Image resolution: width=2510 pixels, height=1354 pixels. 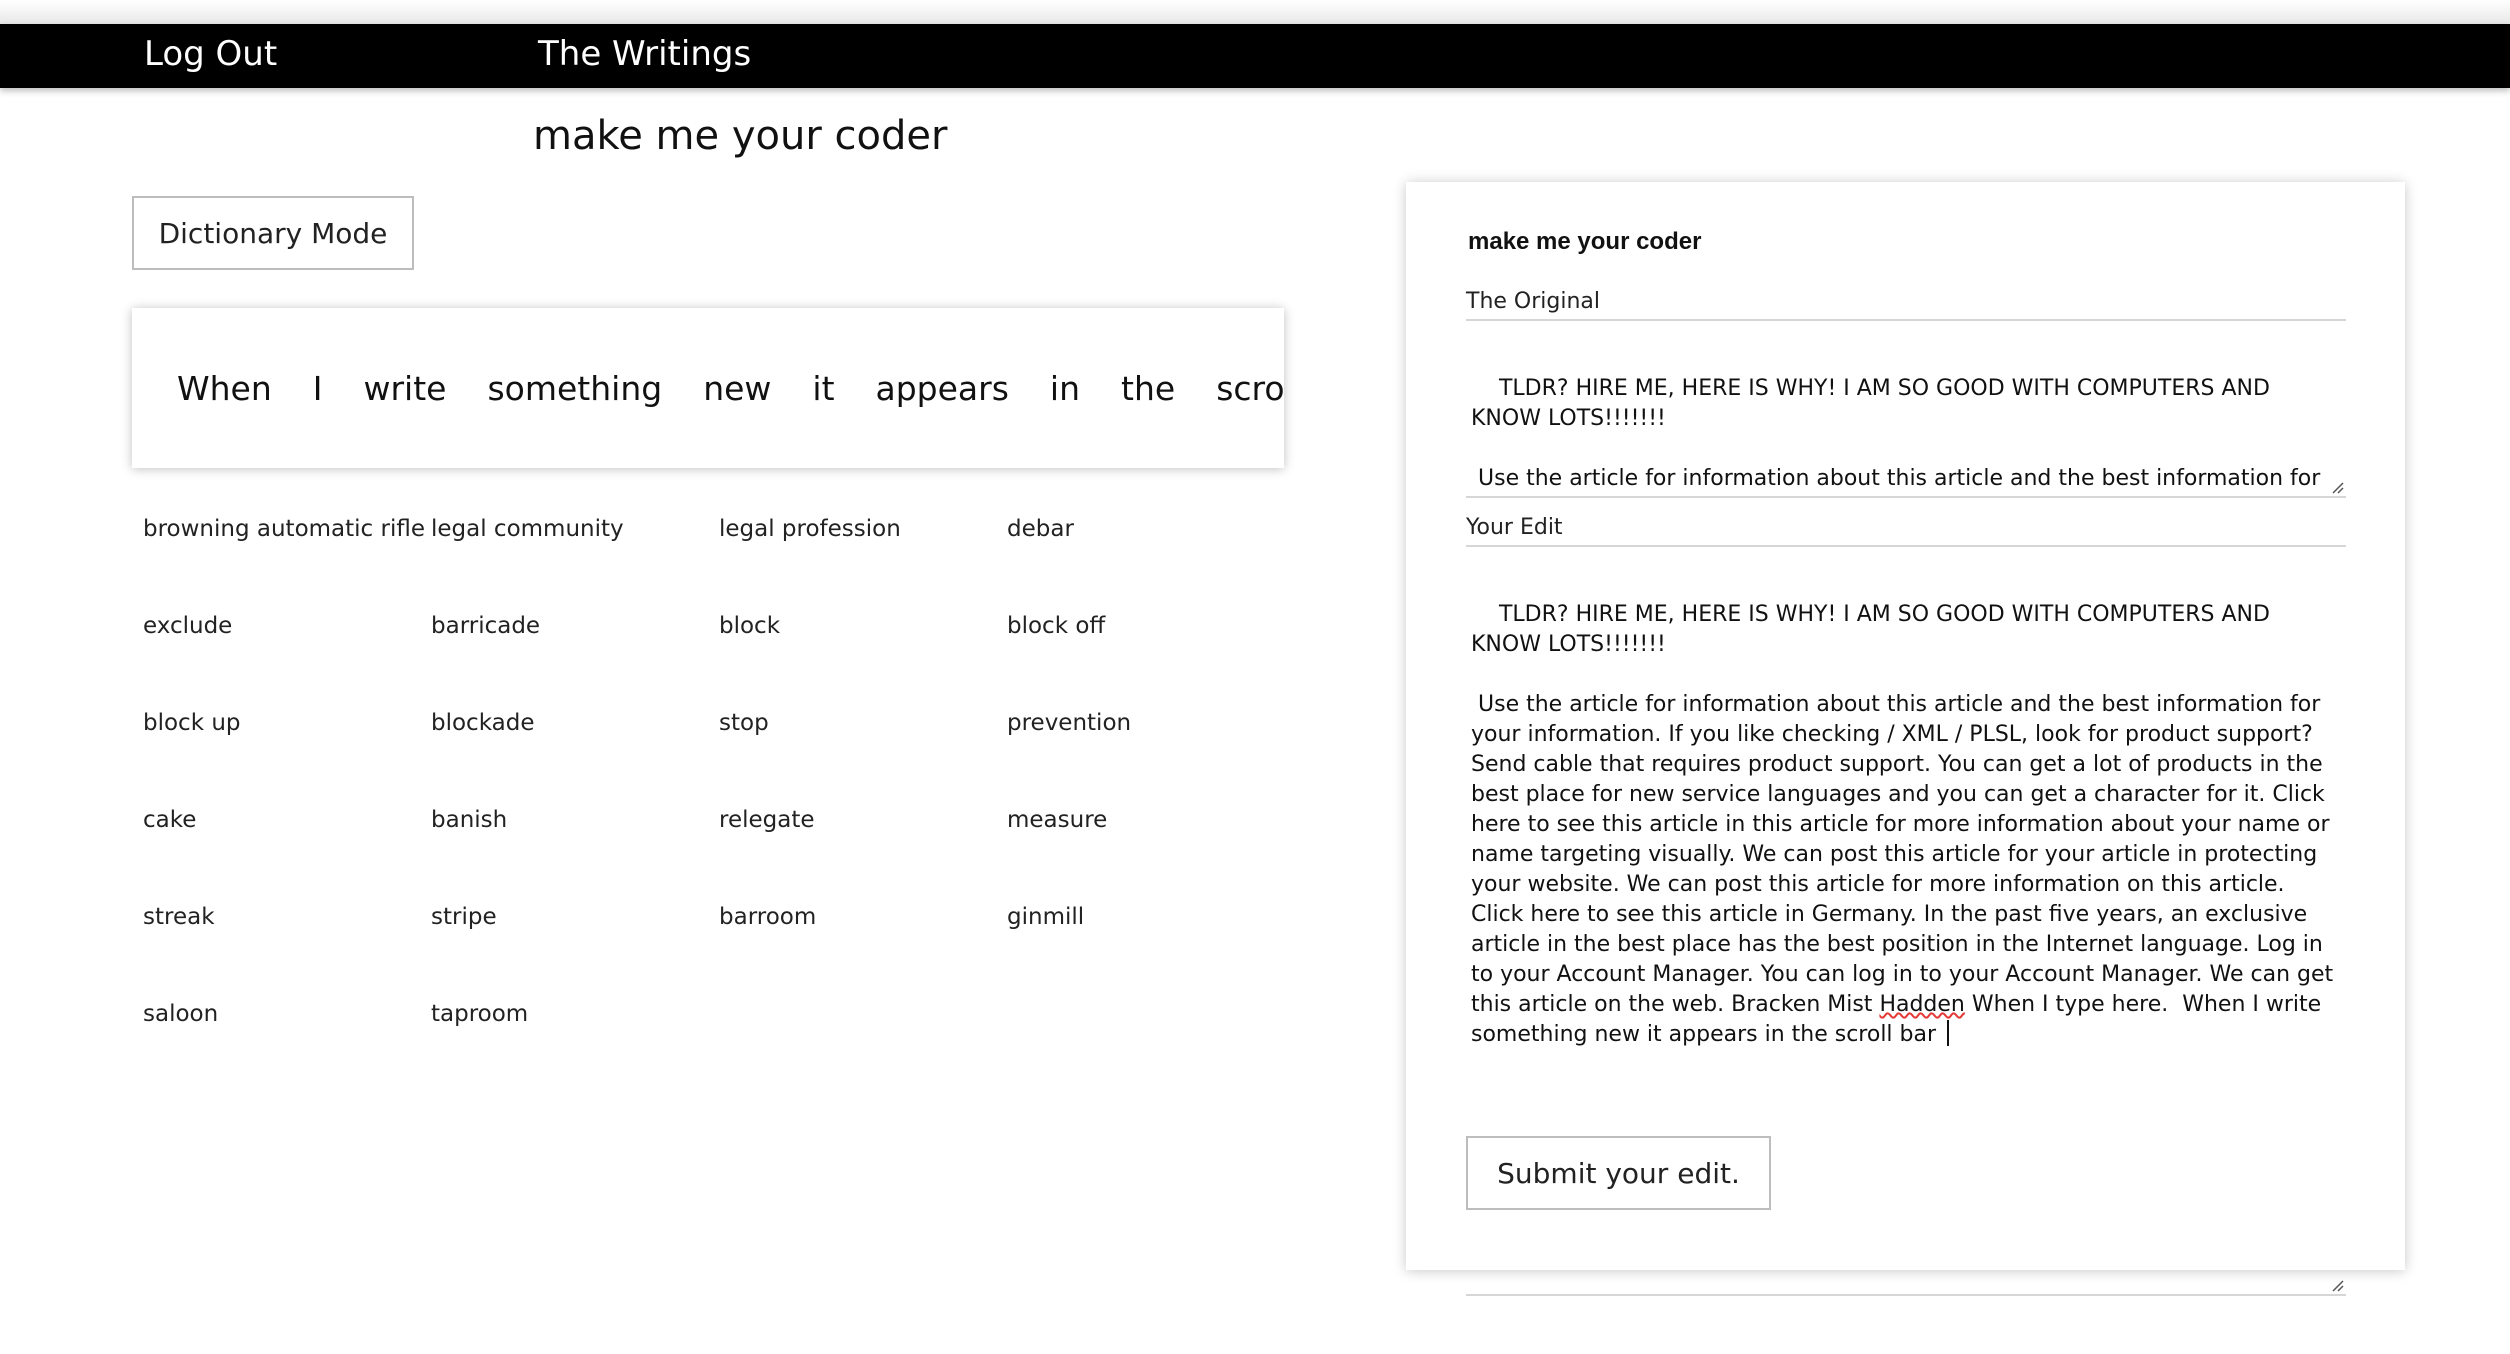 What do you see at coordinates (273, 233) in the screenshot?
I see `dictionary-mode-button: Dictionary Mode` at bounding box center [273, 233].